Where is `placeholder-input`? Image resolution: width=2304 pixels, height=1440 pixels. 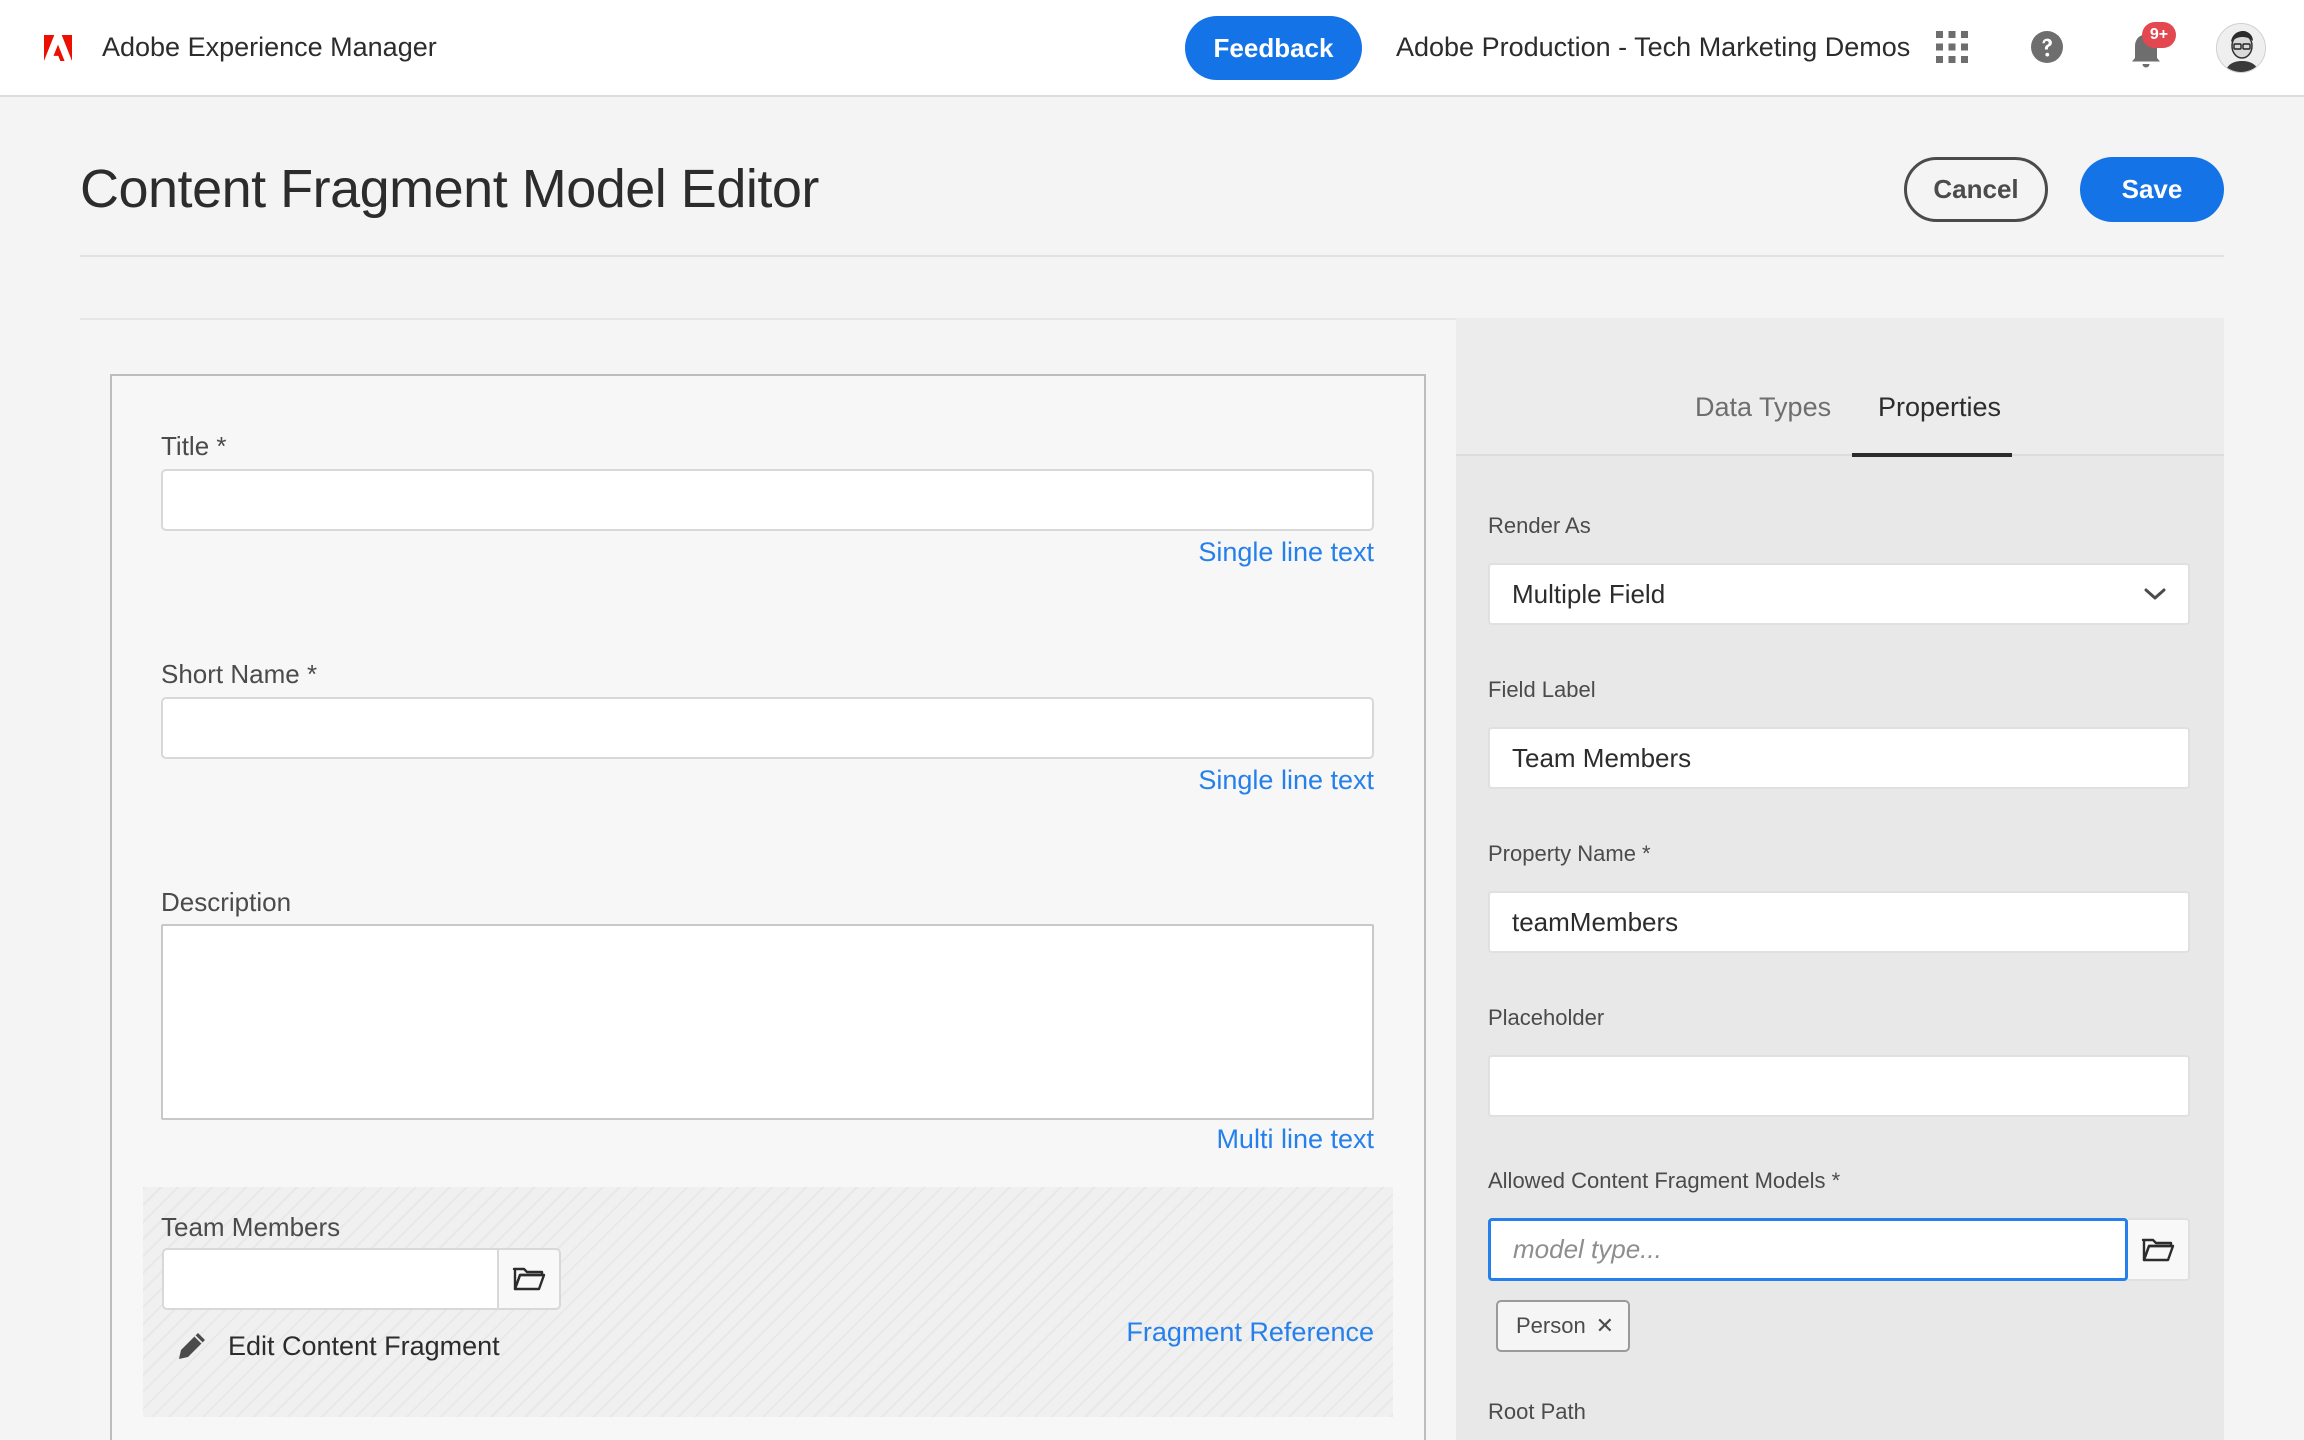 placeholder-input is located at coordinates (1839, 1086).